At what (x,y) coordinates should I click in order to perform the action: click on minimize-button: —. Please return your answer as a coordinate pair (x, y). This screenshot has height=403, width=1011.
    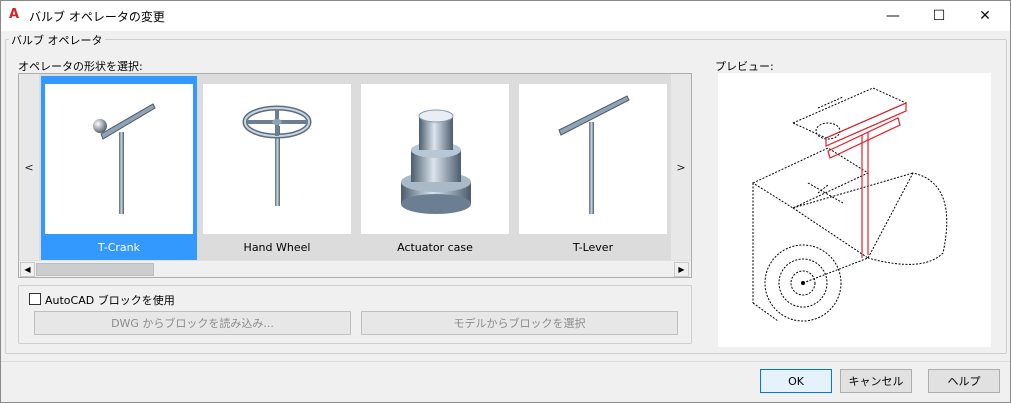
    Looking at the image, I should click on (893, 16).